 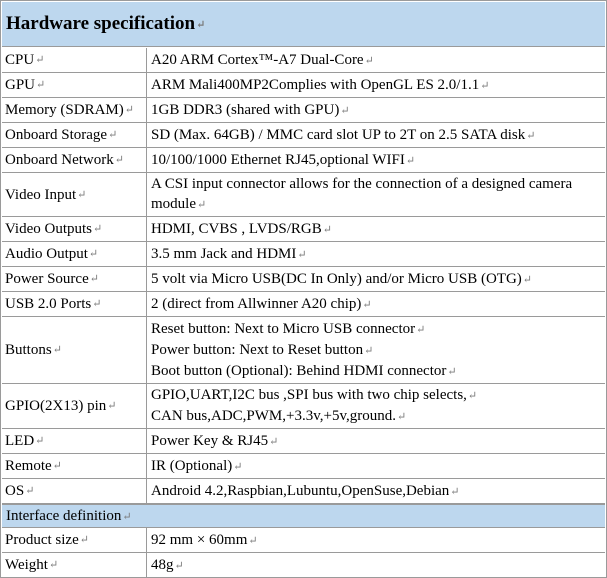 What do you see at coordinates (64, 110) in the screenshot?
I see `row-label-text: Memory (SDRAM)` at bounding box center [64, 110].